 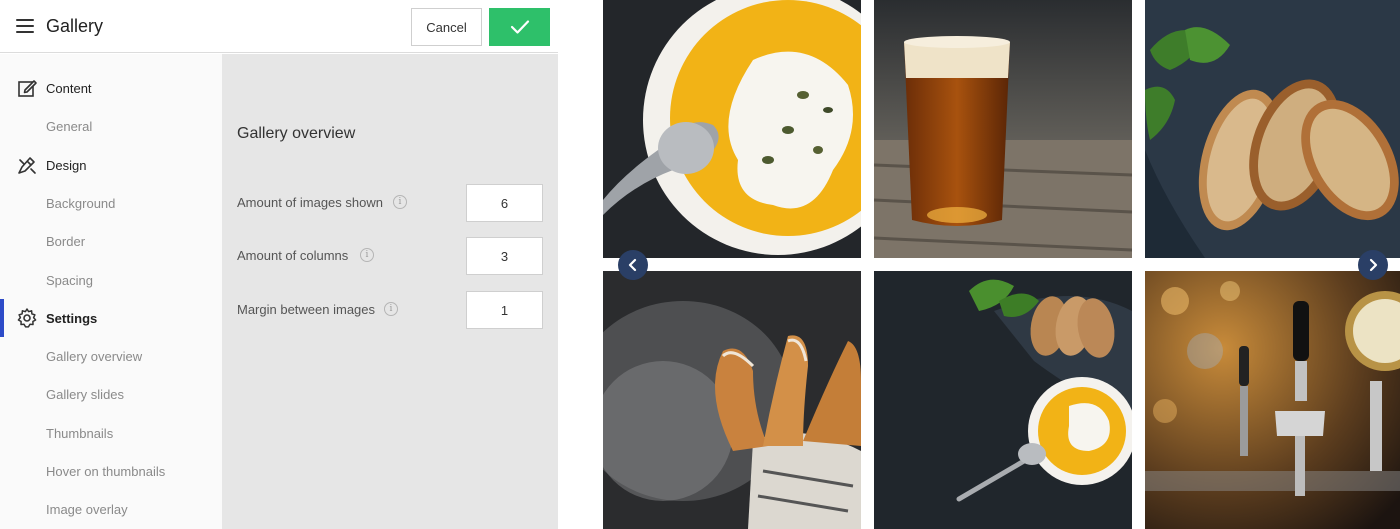 I want to click on sidebar-item-label: Content, so click(x=69, y=88).